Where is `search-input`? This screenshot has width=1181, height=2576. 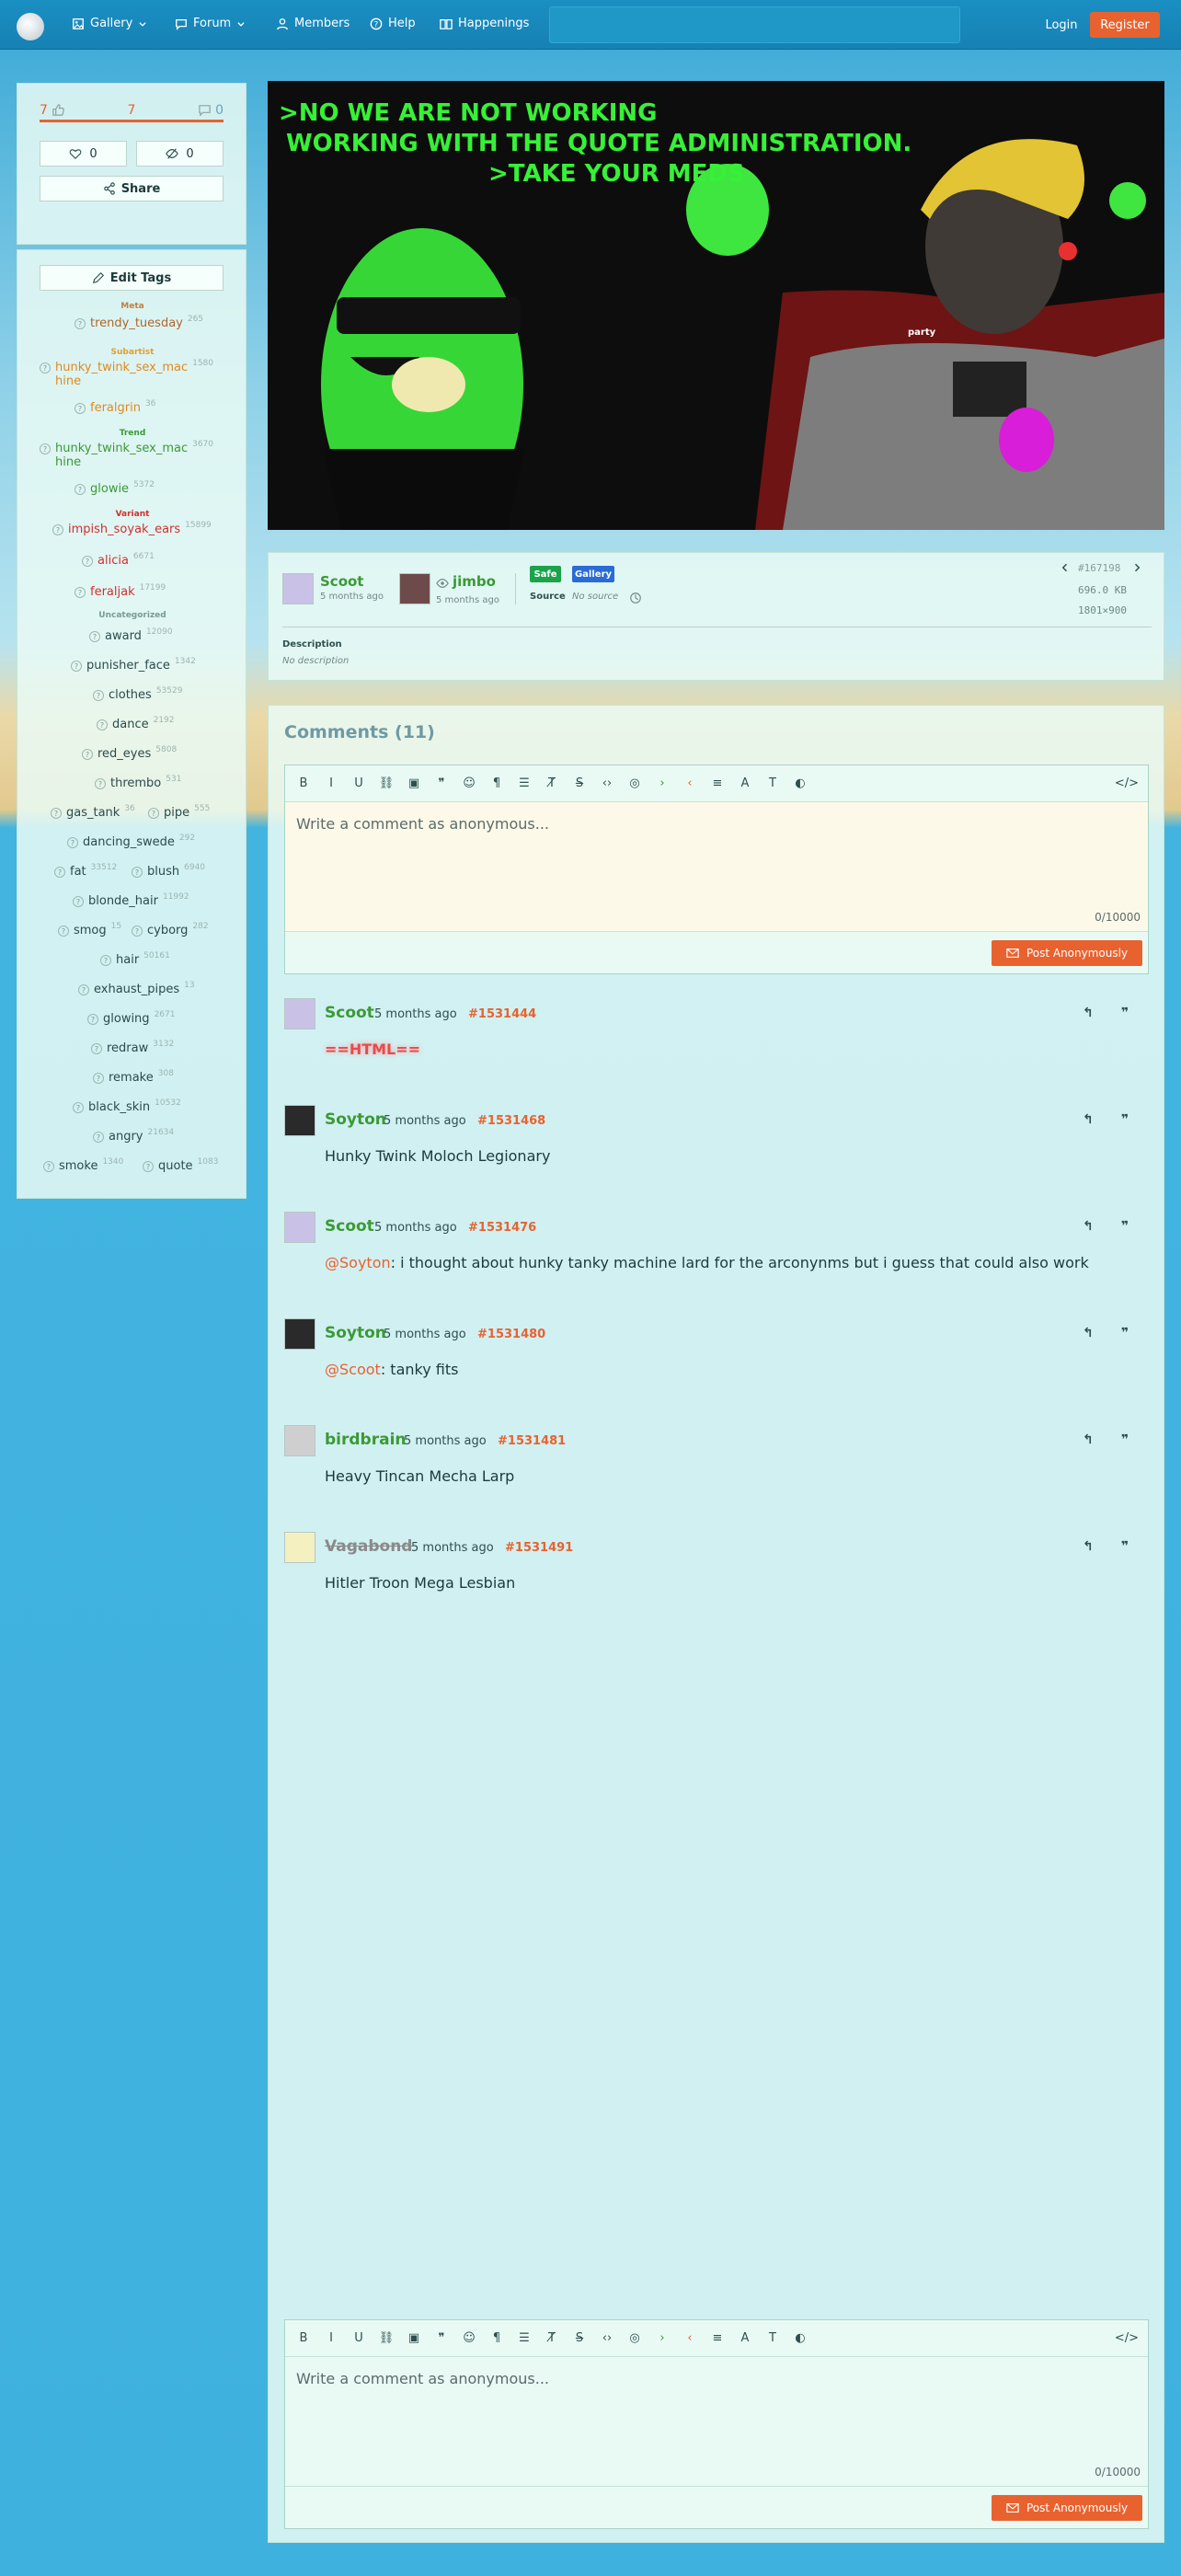 search-input is located at coordinates (754, 24).